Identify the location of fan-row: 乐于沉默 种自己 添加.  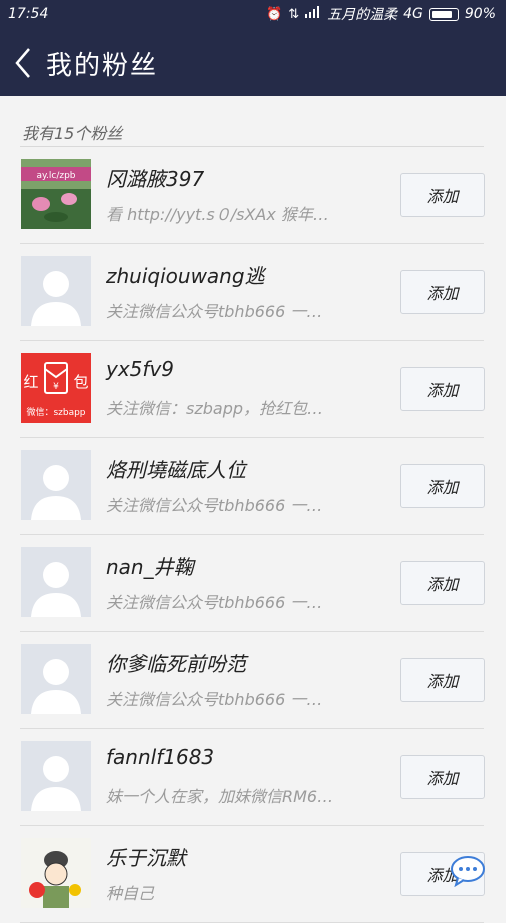
(252, 874).